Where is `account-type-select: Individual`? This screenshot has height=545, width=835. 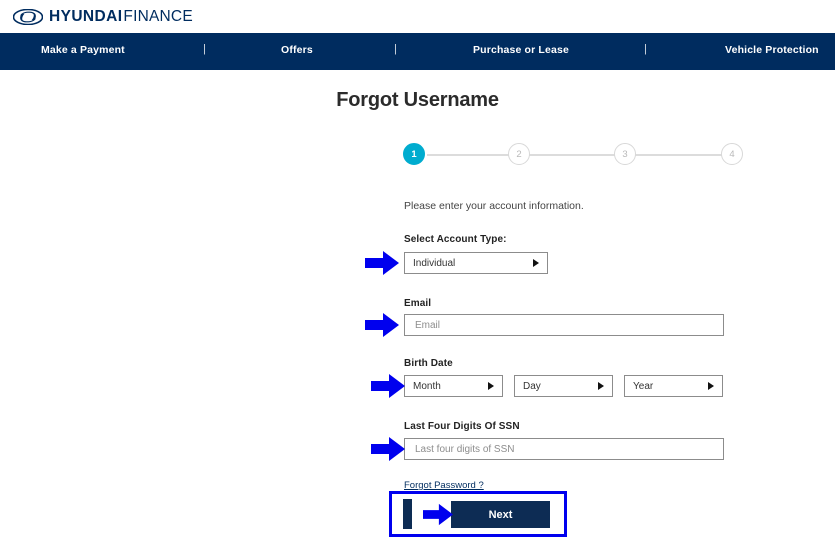 account-type-select: Individual is located at coordinates (476, 263).